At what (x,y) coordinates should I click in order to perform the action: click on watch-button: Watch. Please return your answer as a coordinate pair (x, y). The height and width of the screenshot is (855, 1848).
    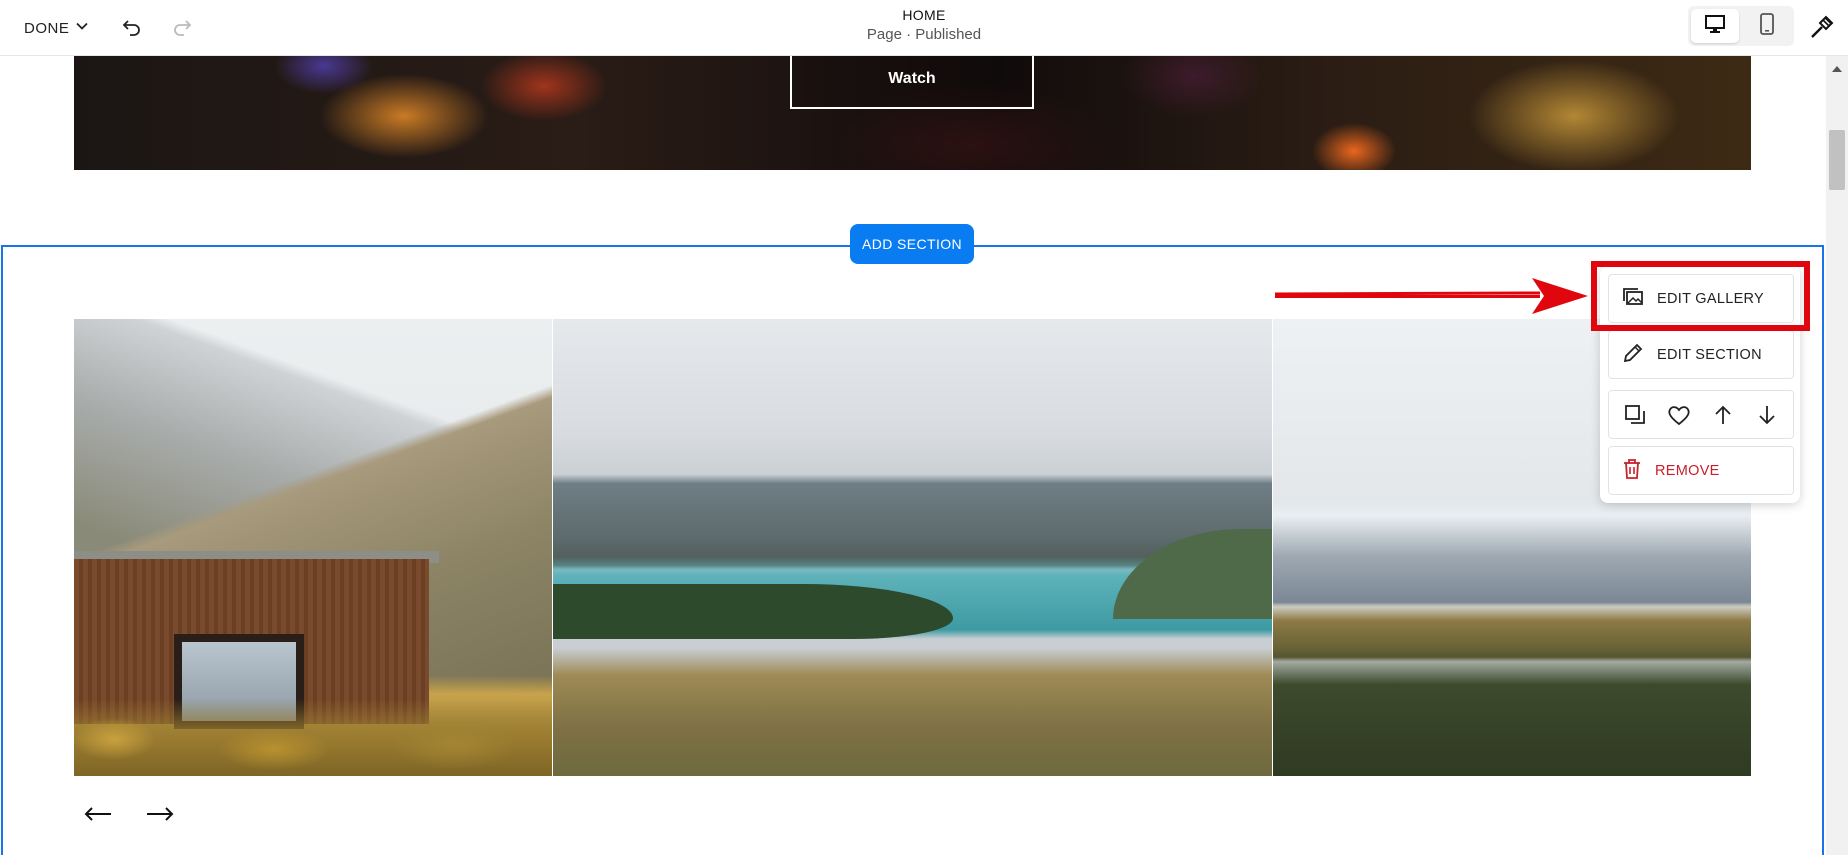
    Looking at the image, I should click on (912, 79).